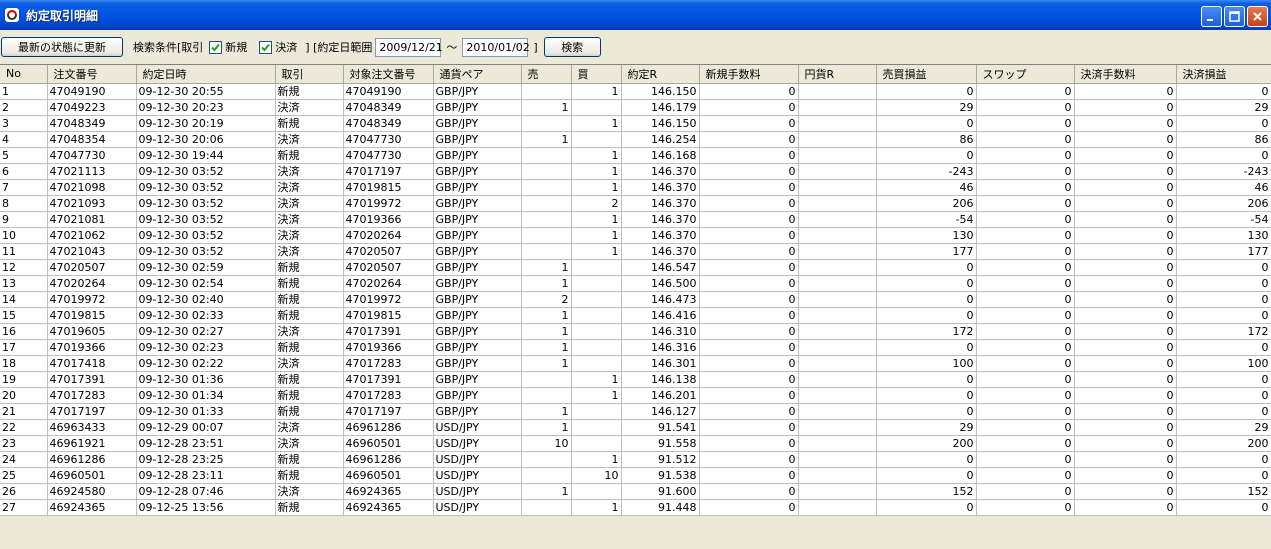  What do you see at coordinates (228, 47) in the screenshot?
I see `new-checkbox: 新規` at bounding box center [228, 47].